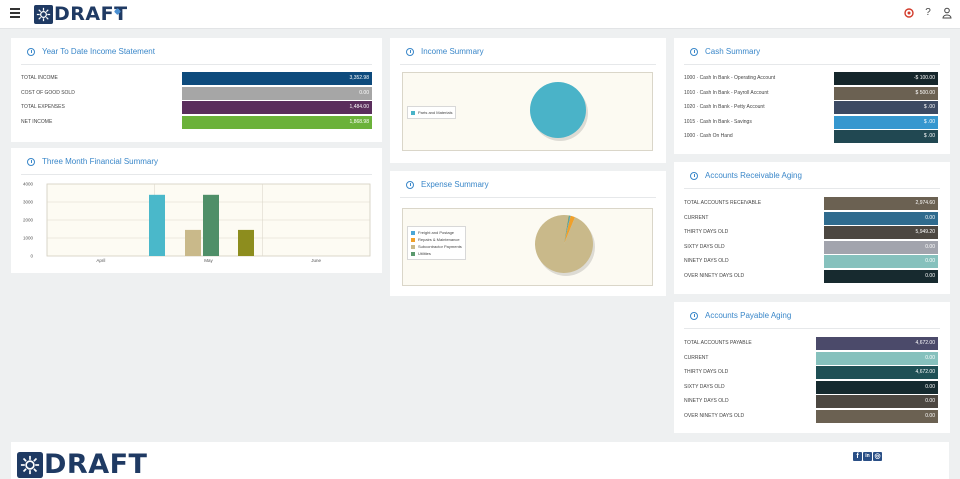  Describe the element at coordinates (81, 14) in the screenshot. I see `logo: DRAFT` at that location.